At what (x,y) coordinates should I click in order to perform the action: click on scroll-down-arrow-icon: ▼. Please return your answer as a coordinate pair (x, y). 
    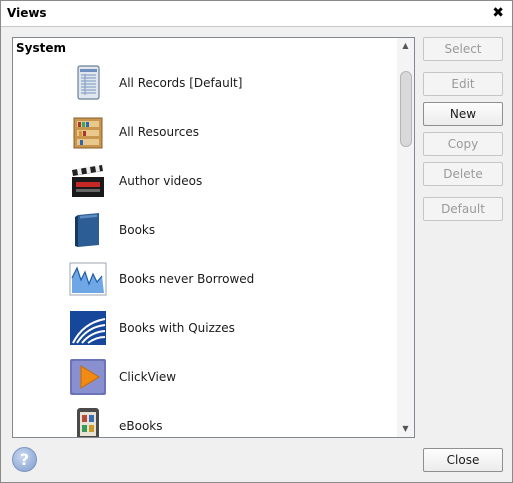
    Looking at the image, I should click on (405, 429).